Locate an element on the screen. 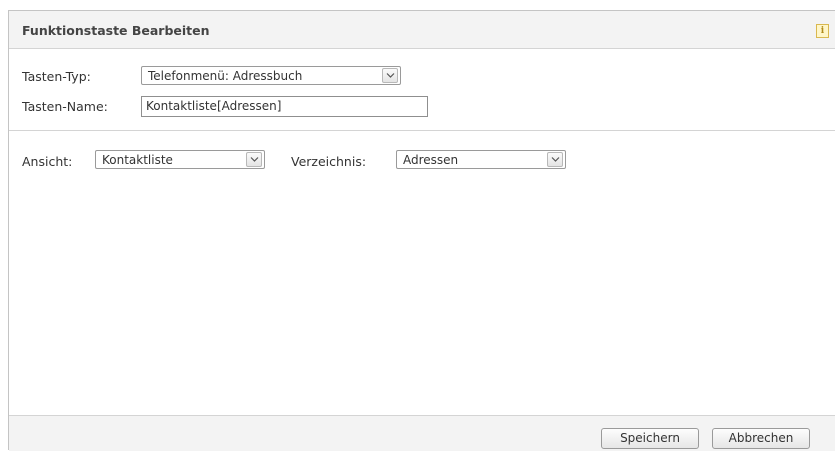  ansicht-label: Ansicht: is located at coordinates (47, 161).